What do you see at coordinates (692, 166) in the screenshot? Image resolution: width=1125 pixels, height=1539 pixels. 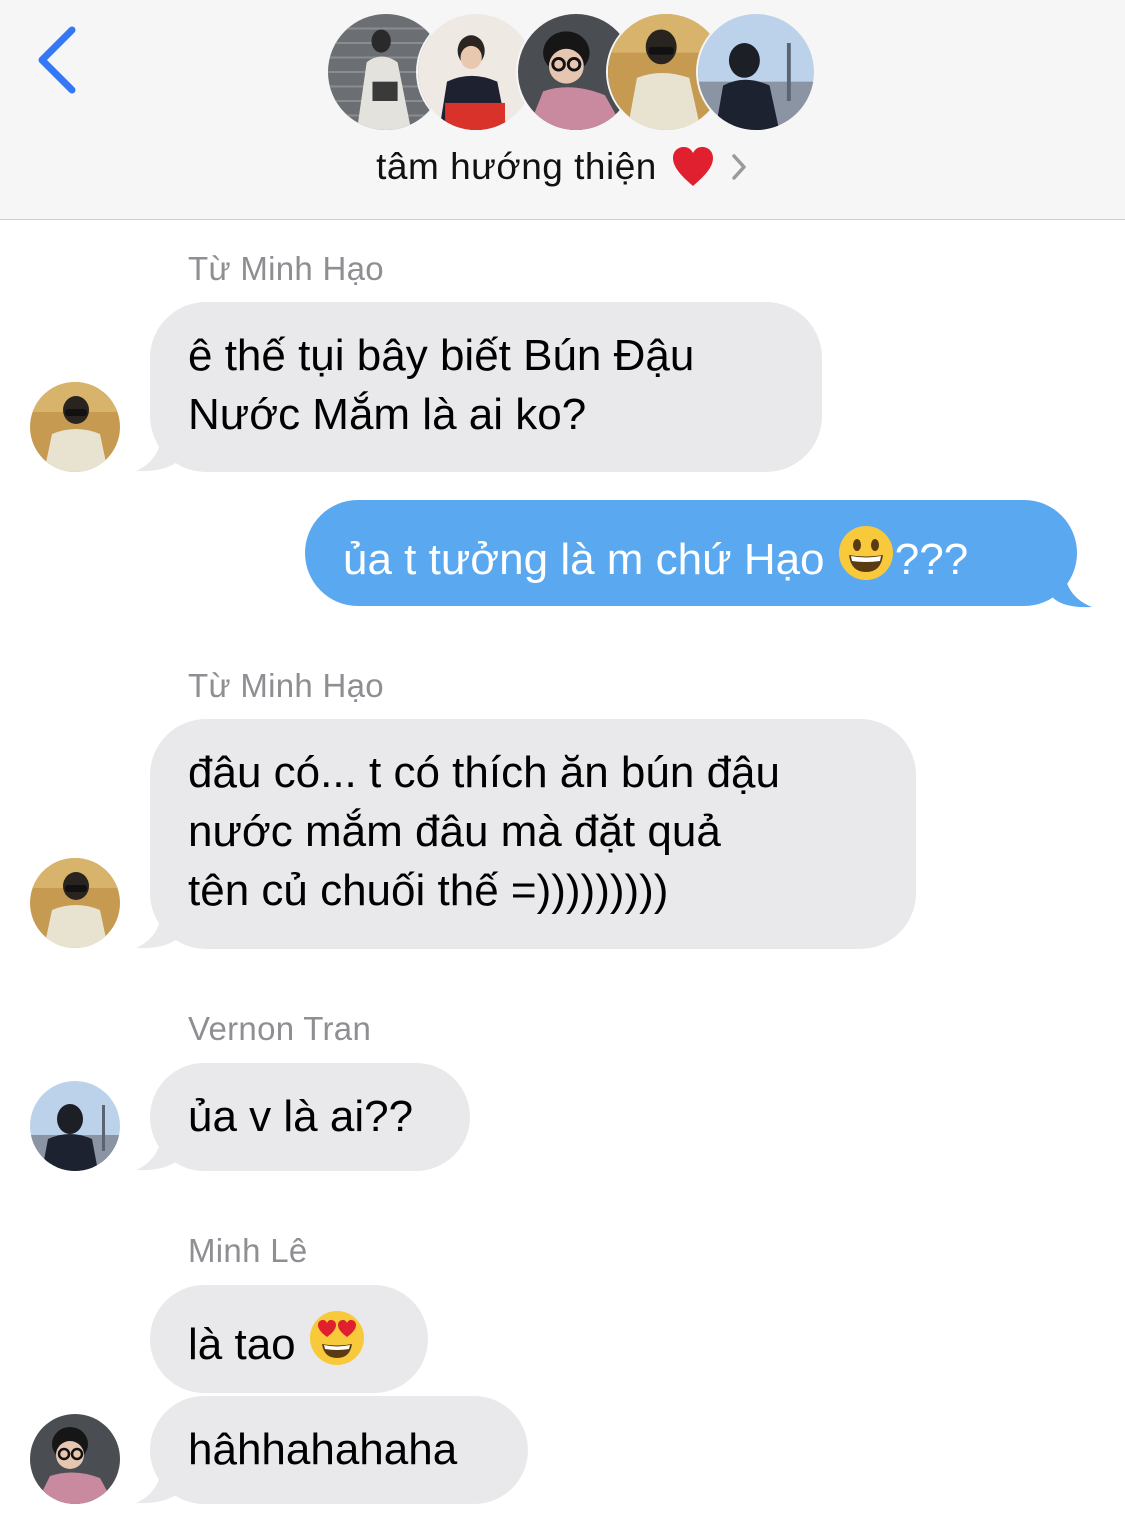 I see `red-heart-icon` at bounding box center [692, 166].